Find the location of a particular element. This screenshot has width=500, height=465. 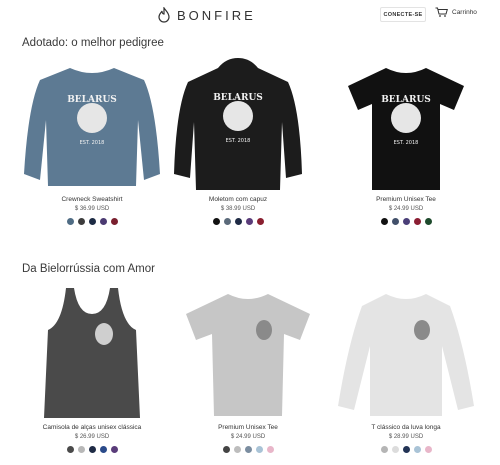

site-header: BONFIRE CONECTE-SE Carrinho is located at coordinates (250, 15).